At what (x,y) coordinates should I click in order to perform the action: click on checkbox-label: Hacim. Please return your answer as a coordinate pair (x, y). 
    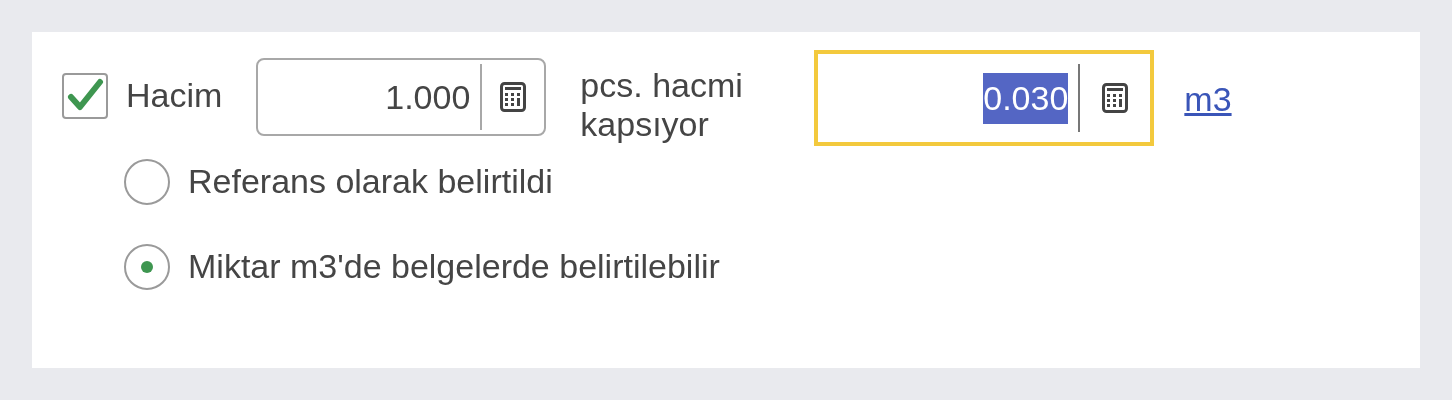
    Looking at the image, I should click on (174, 95).